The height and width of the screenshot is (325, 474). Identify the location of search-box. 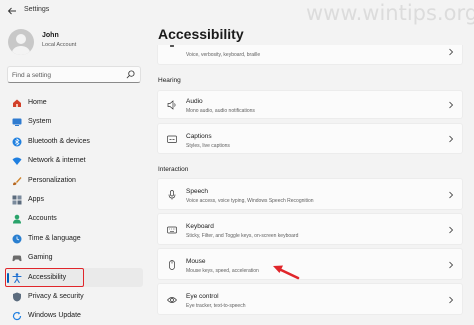
(74, 74).